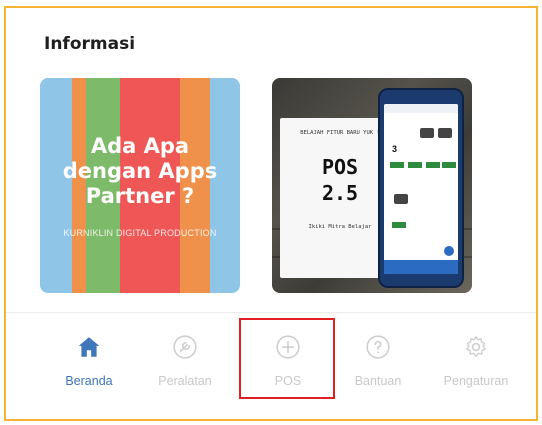  What do you see at coordinates (140, 233) in the screenshot?
I see `card-footer-text: KURNIKLIN DIGITAL PRODUCTION` at bounding box center [140, 233].